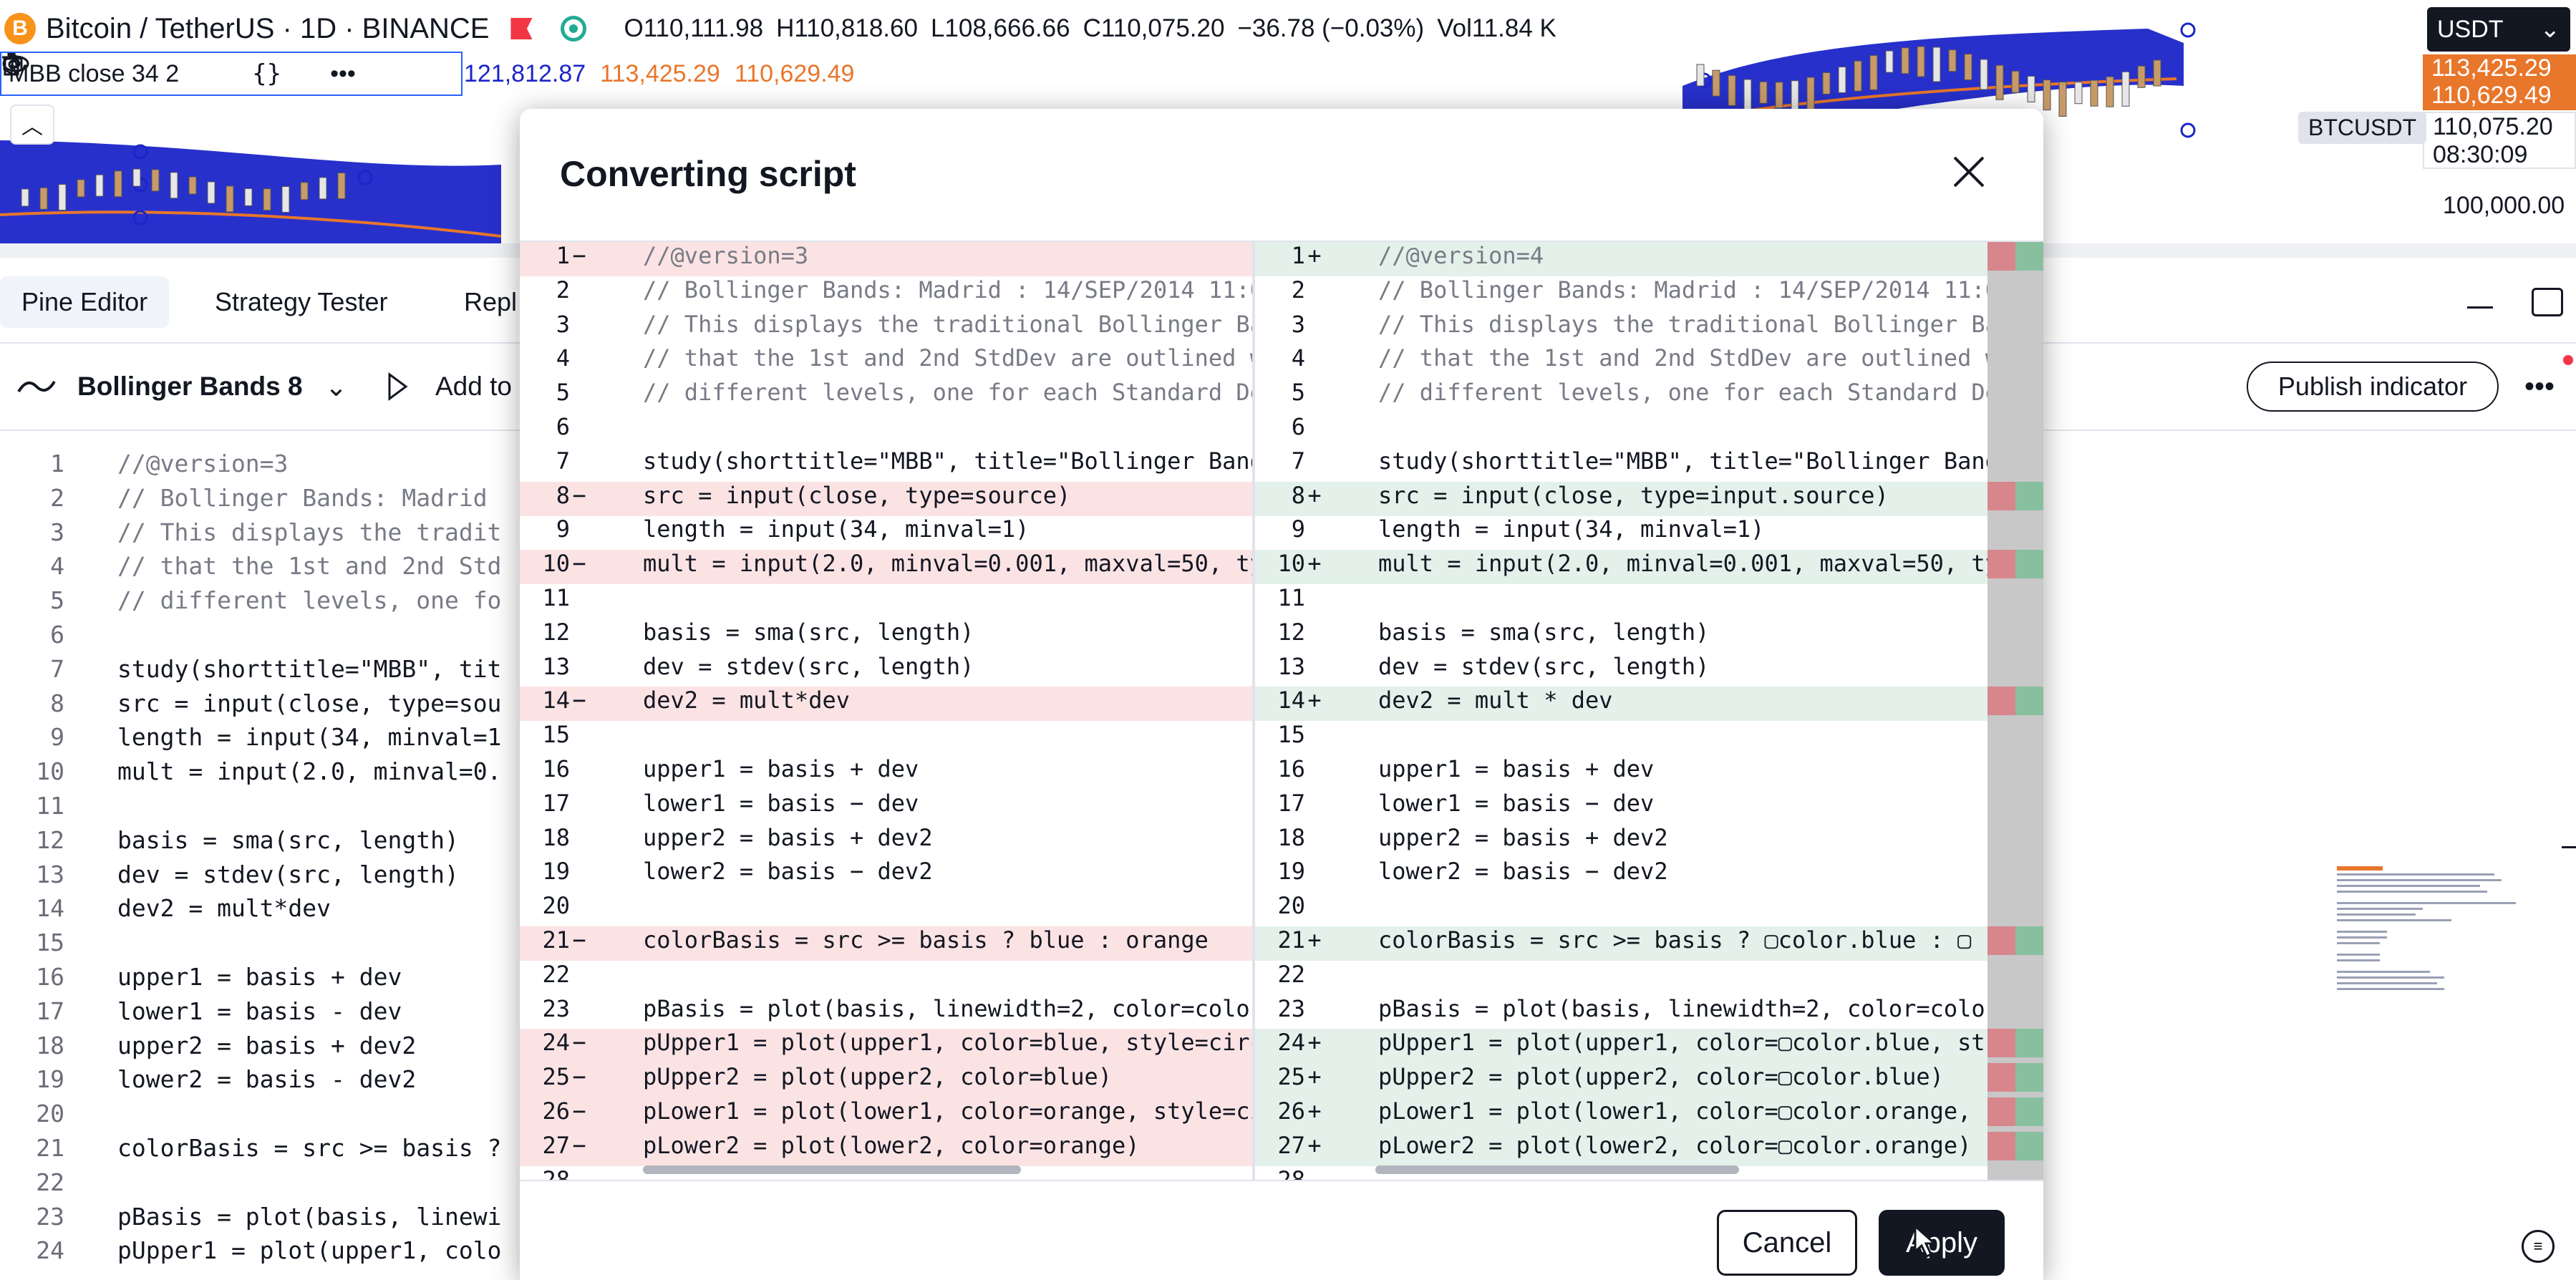 The height and width of the screenshot is (1280, 2576). Describe the element at coordinates (32, 125) in the screenshot. I see `collapse-legend-button: ︿` at that location.